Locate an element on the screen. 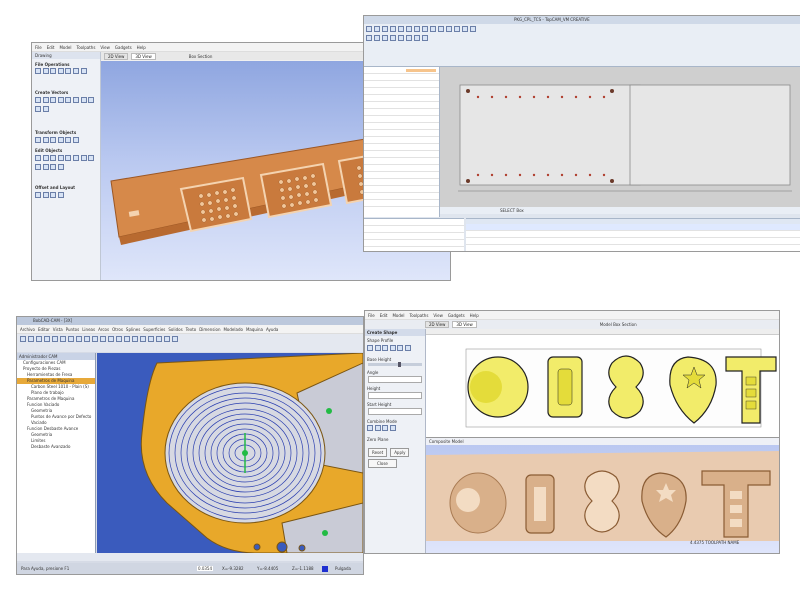 This screenshot has width=800, height=616. circle-icon is located at coordinates (38, 100).